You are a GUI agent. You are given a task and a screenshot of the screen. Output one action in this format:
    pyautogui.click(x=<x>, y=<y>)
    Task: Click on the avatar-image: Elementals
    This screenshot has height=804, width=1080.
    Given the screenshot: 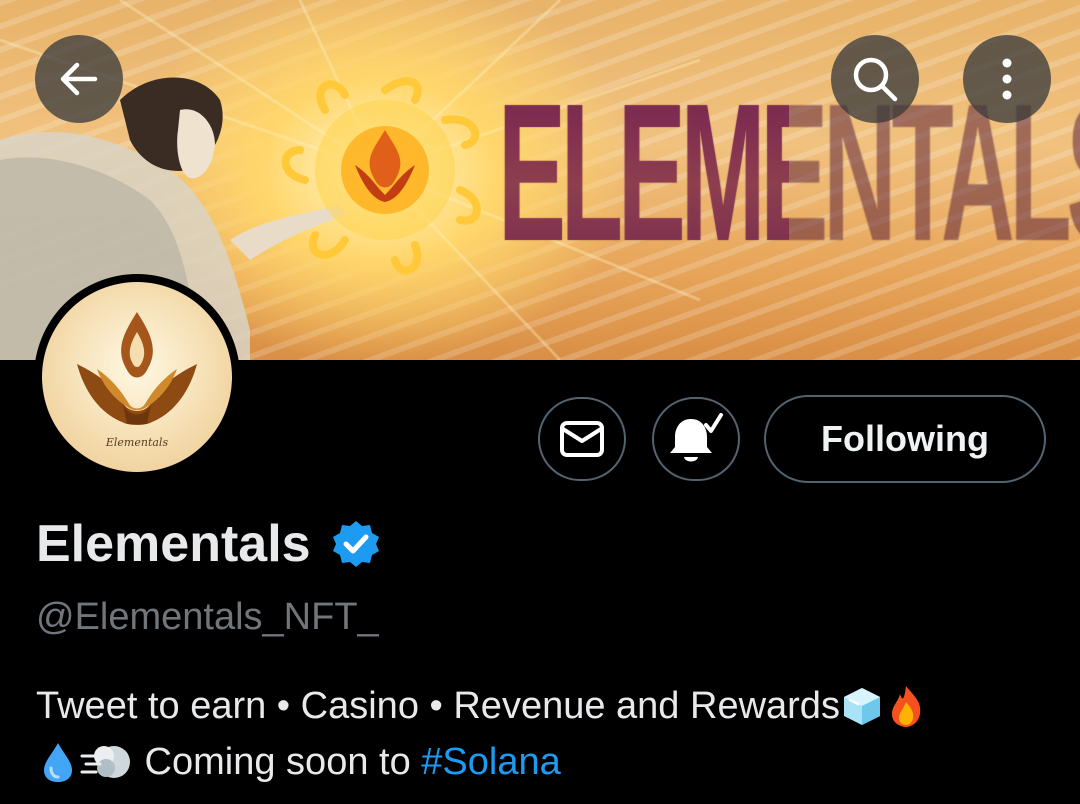 What is the action you would take?
    pyautogui.click(x=137, y=377)
    